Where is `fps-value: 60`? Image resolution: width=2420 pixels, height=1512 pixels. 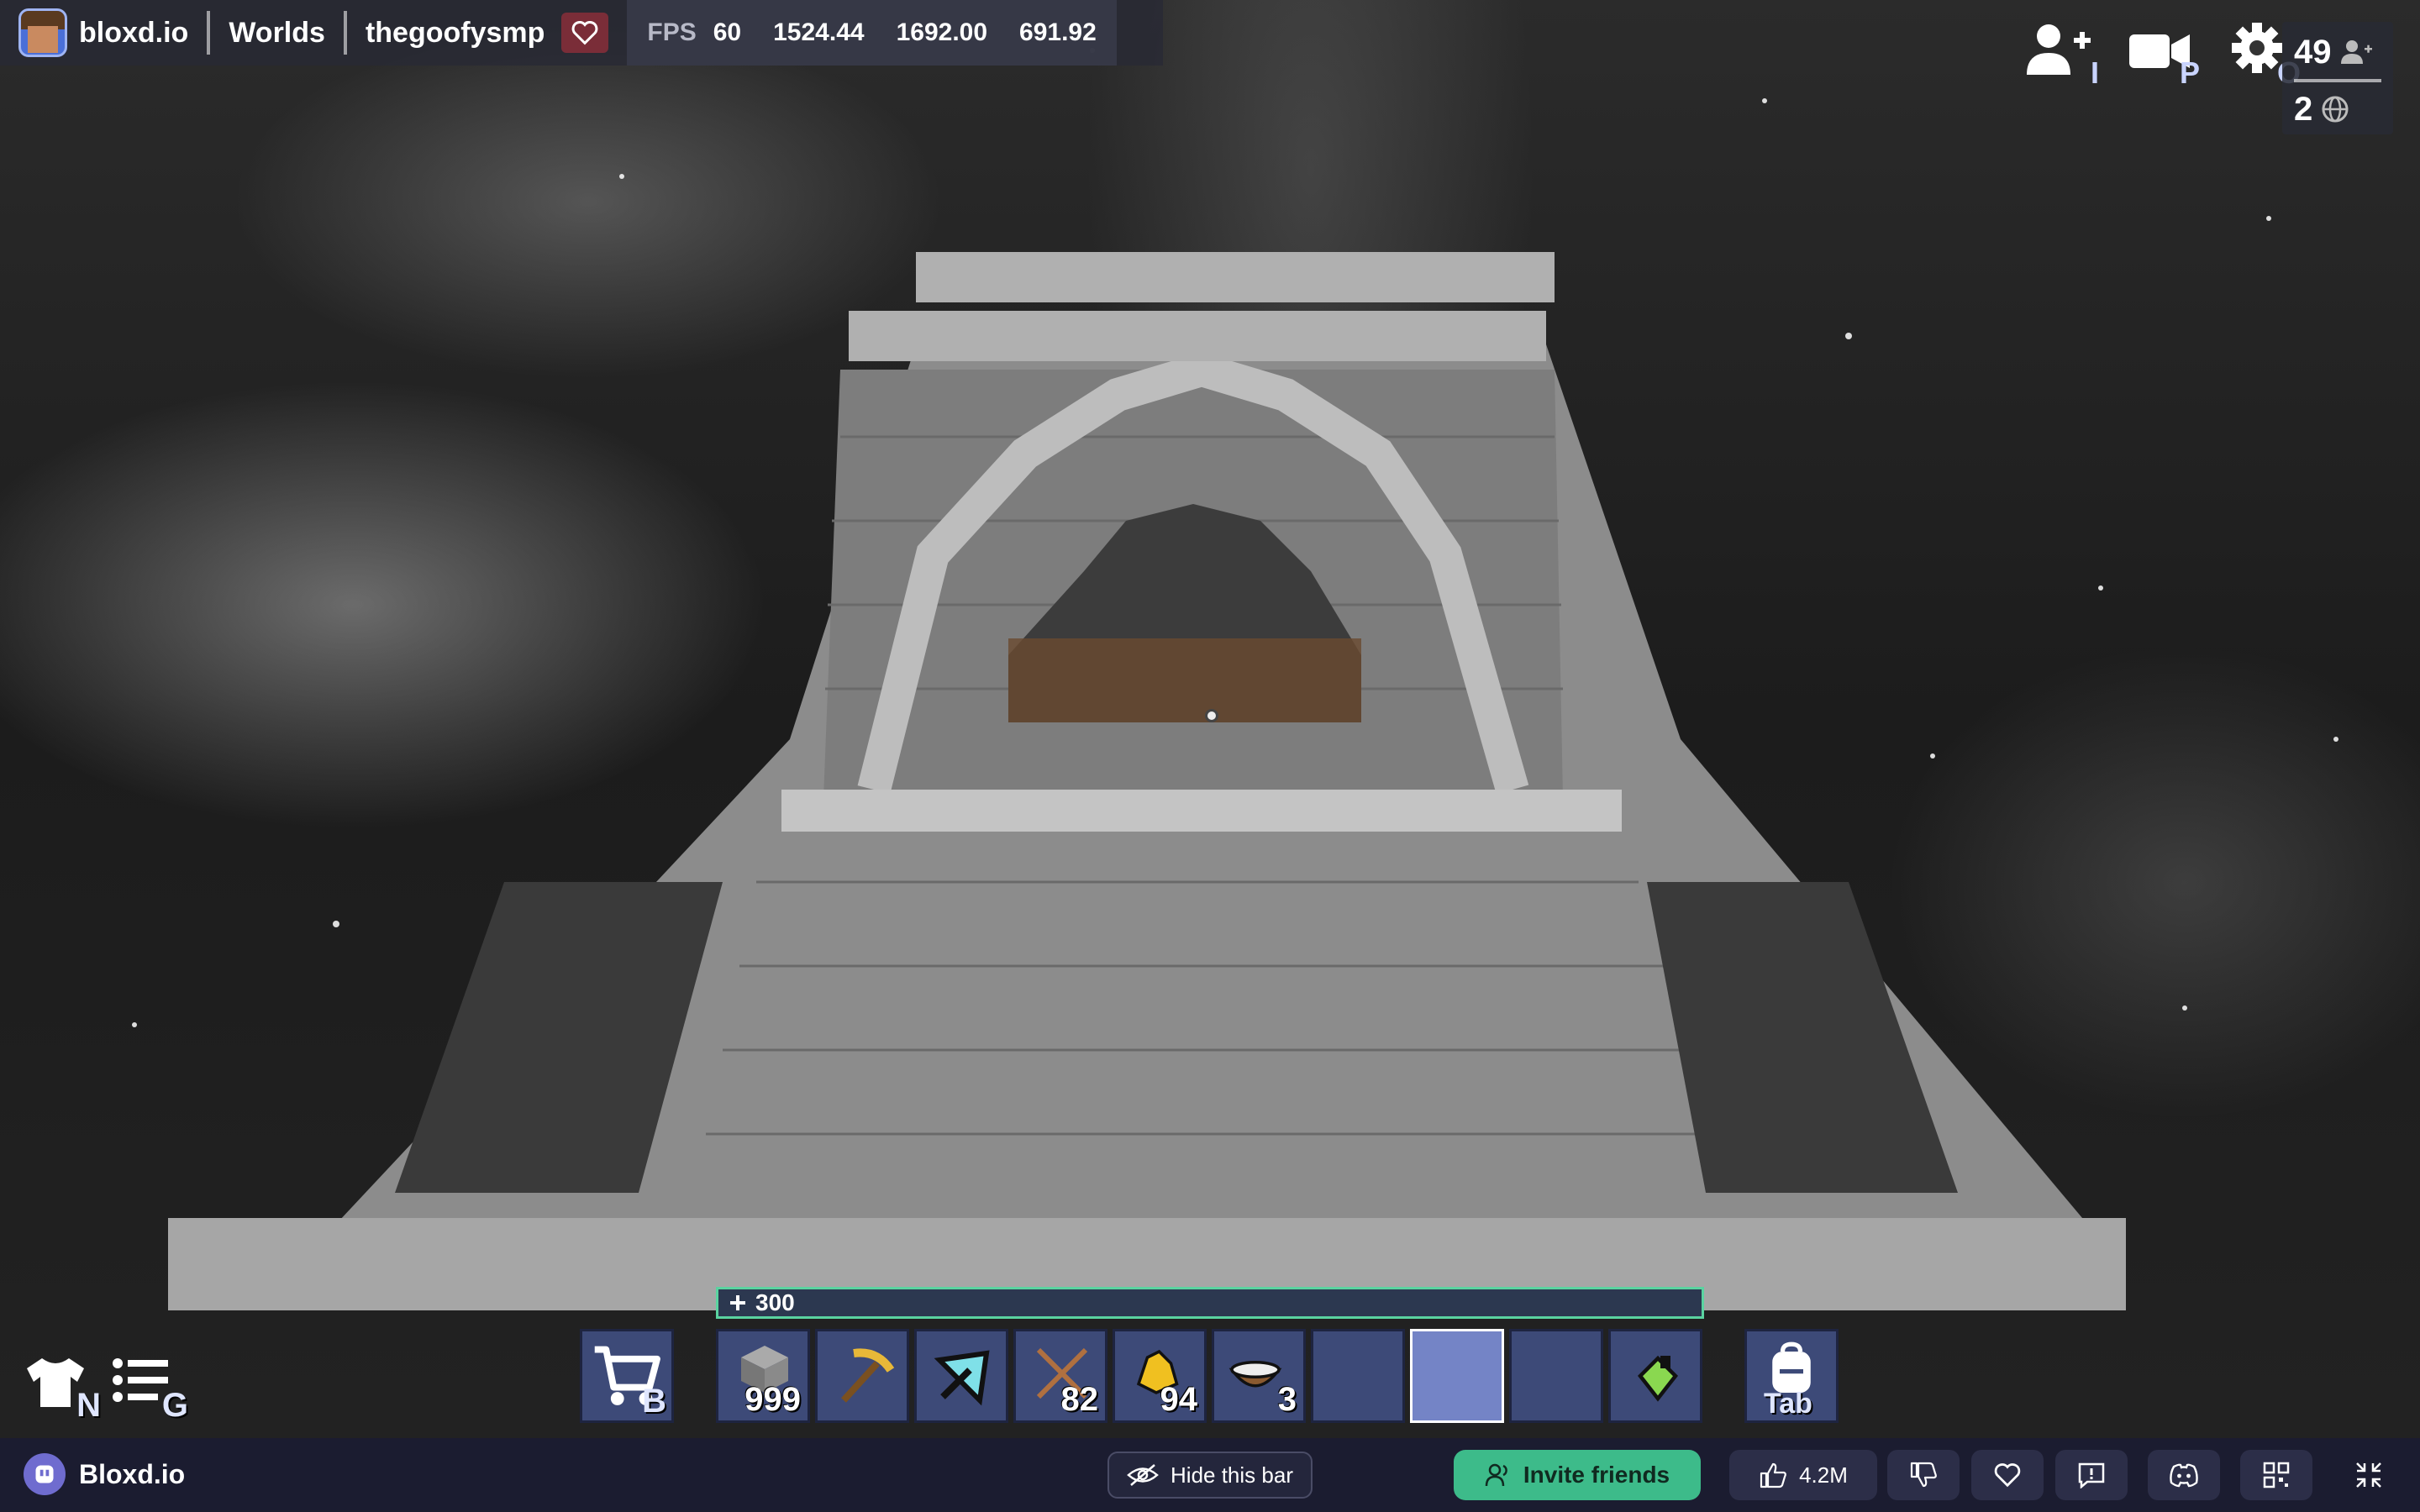
fps-value: 60 is located at coordinates (727, 32).